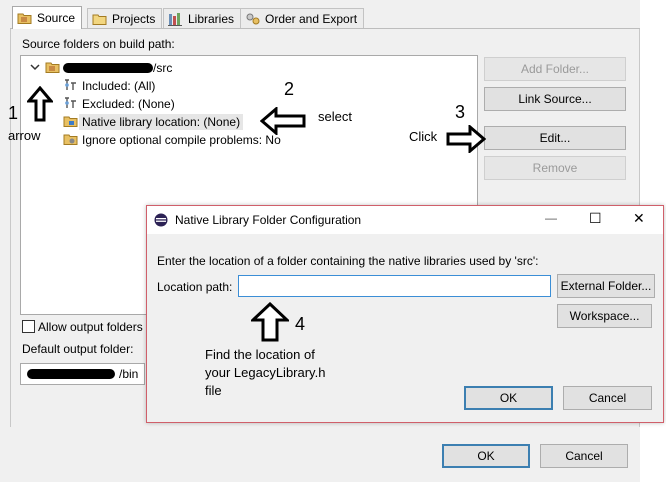  What do you see at coordinates (213, 390) in the screenshot?
I see `annotation-find-line3: file` at bounding box center [213, 390].